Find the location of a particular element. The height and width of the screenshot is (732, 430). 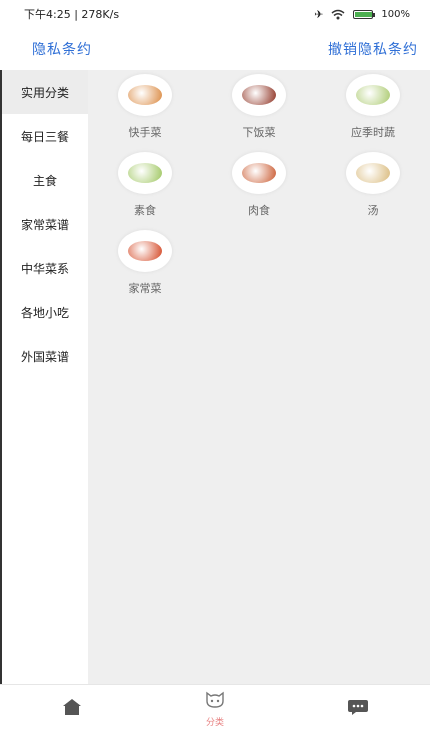

category-label: 快手菜 is located at coordinates (145, 132).